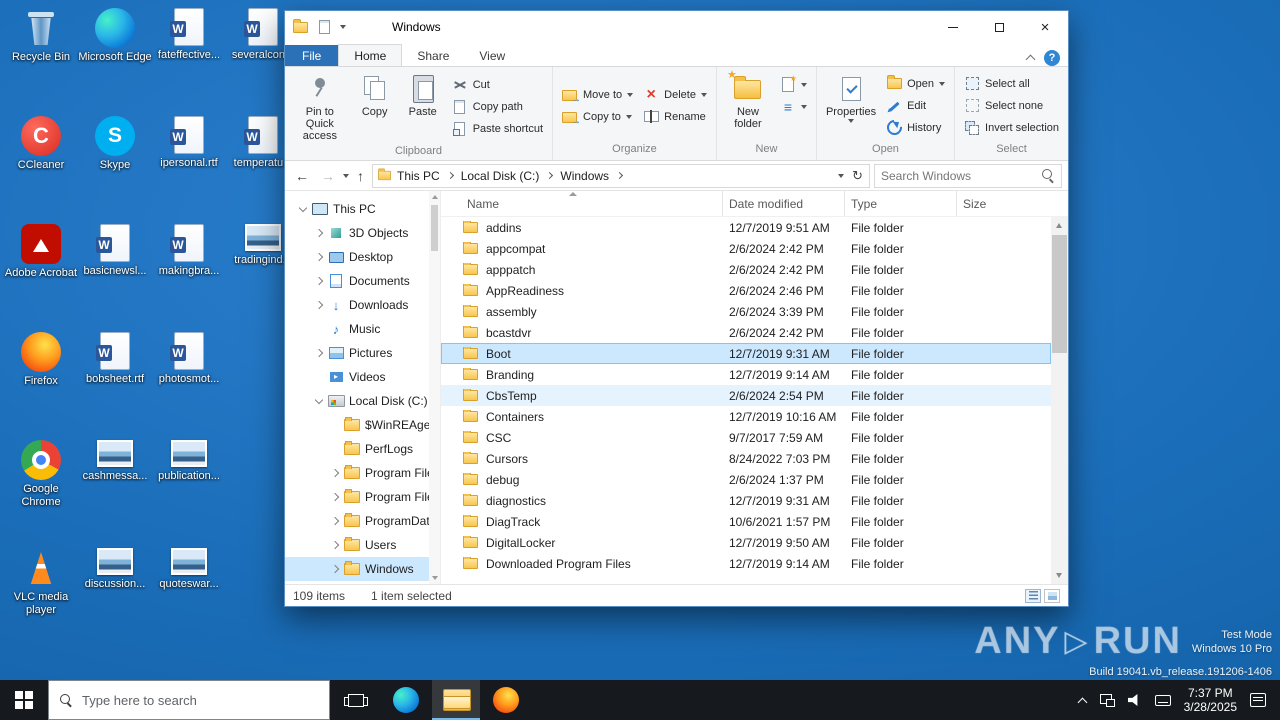 This screenshot has height=720, width=1280. Describe the element at coordinates (500, 176) in the screenshot. I see `breadcrumb-local-disk: Local Disk (C:)` at that location.